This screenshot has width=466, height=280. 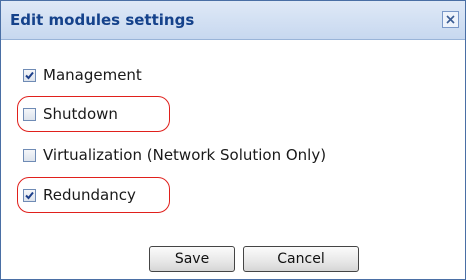 I want to click on dialog-titlebar: Edit modules settings, so click(x=233, y=20).